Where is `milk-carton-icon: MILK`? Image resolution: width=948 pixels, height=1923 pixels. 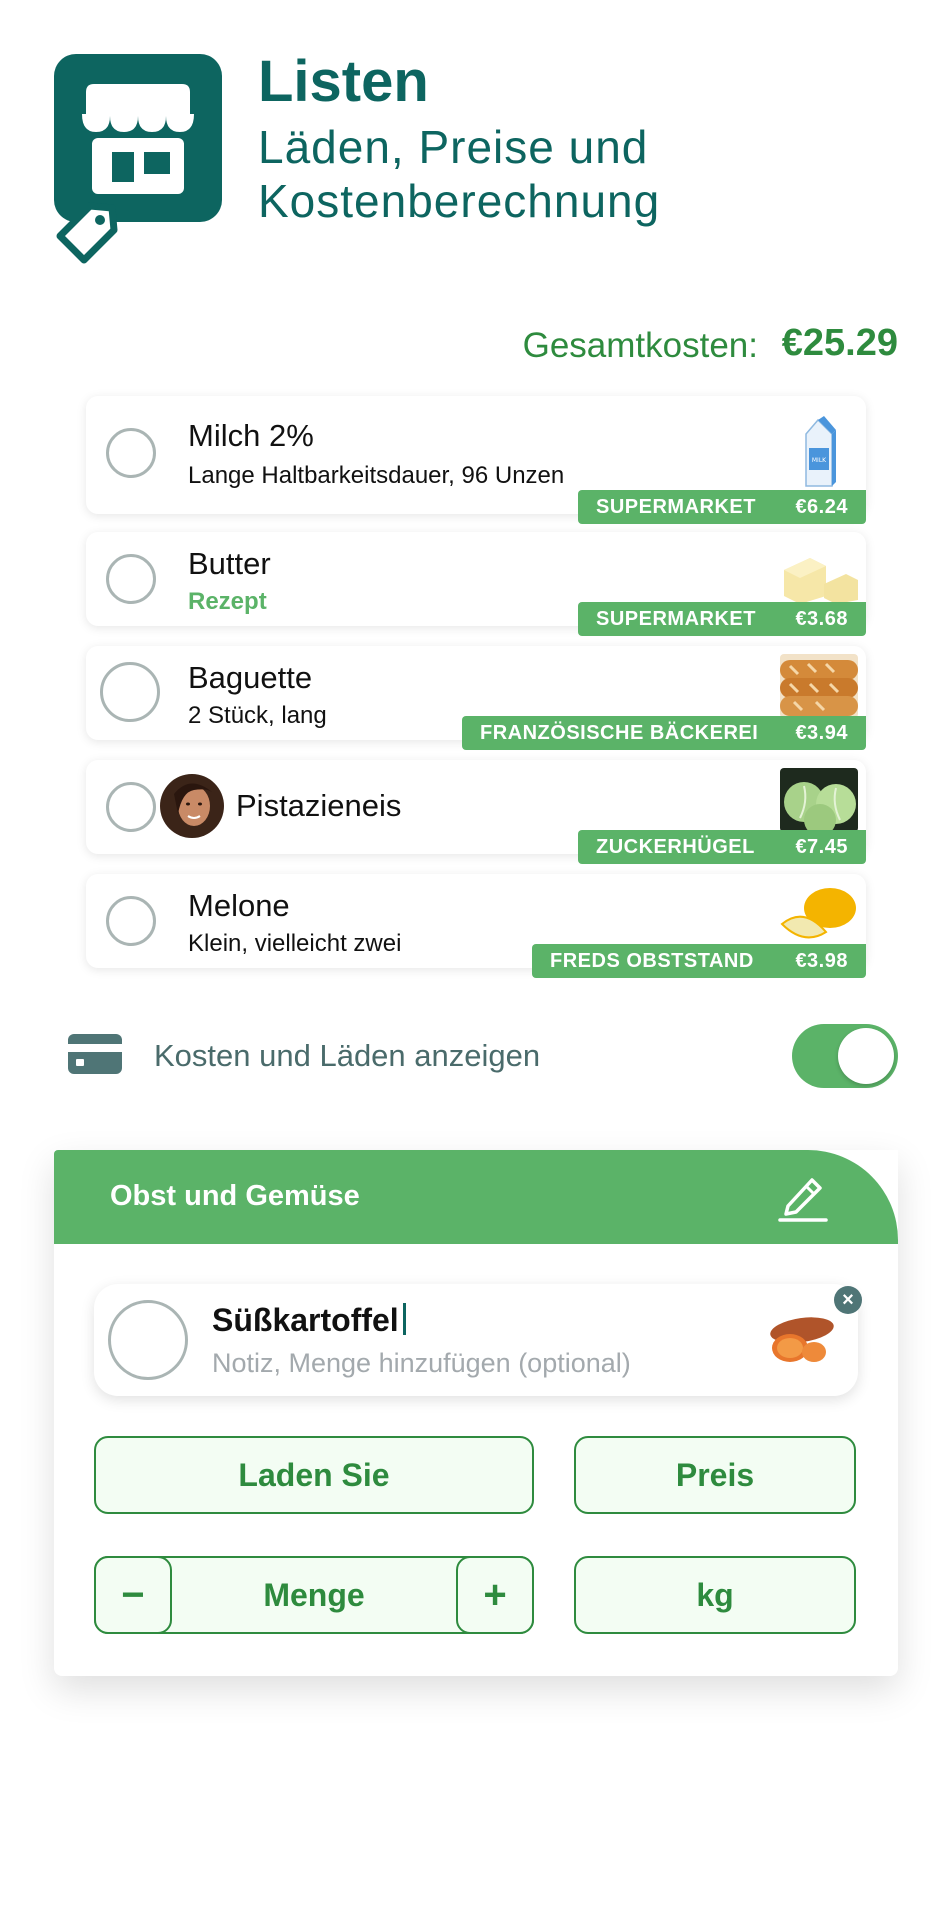
milk-carton-icon: MILK is located at coordinates (819, 452).